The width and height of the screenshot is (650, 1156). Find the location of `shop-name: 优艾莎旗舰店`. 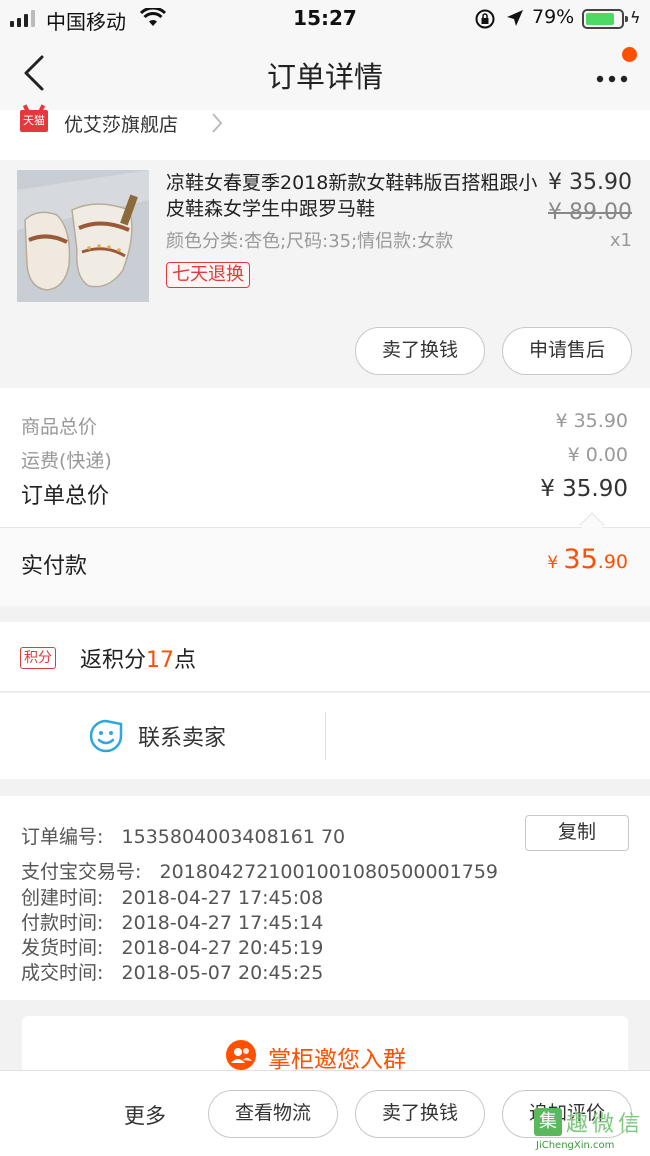

shop-name: 优艾莎旗舰店 is located at coordinates (121, 123).